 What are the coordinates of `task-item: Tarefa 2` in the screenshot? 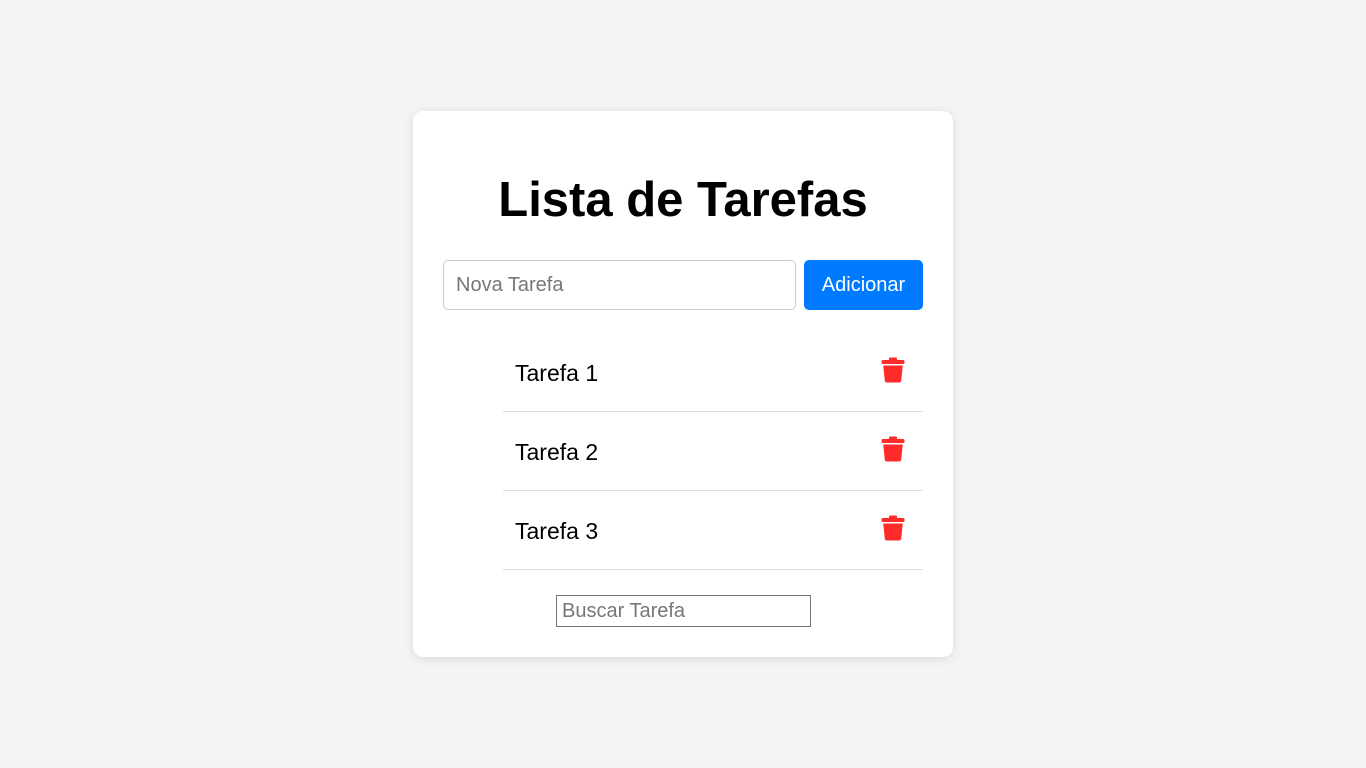 It's located at (713, 451).